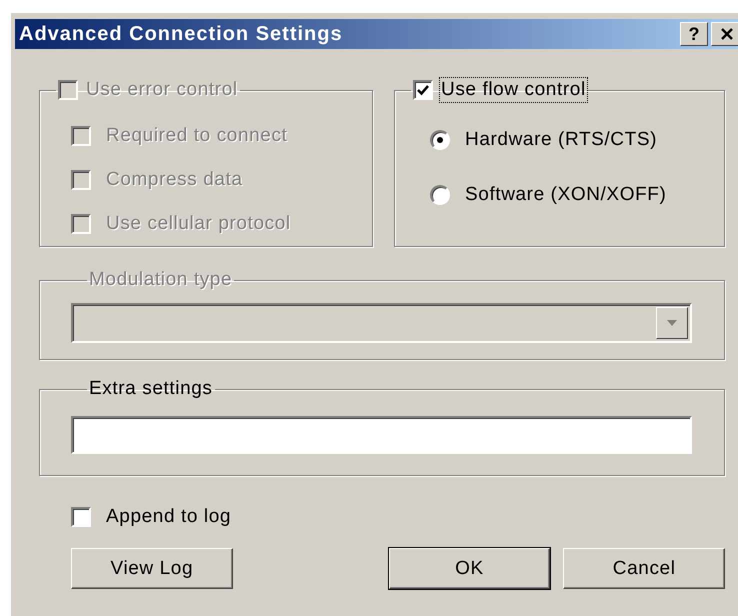 The width and height of the screenshot is (738, 616). I want to click on group-label: Modulation type, so click(160, 280).